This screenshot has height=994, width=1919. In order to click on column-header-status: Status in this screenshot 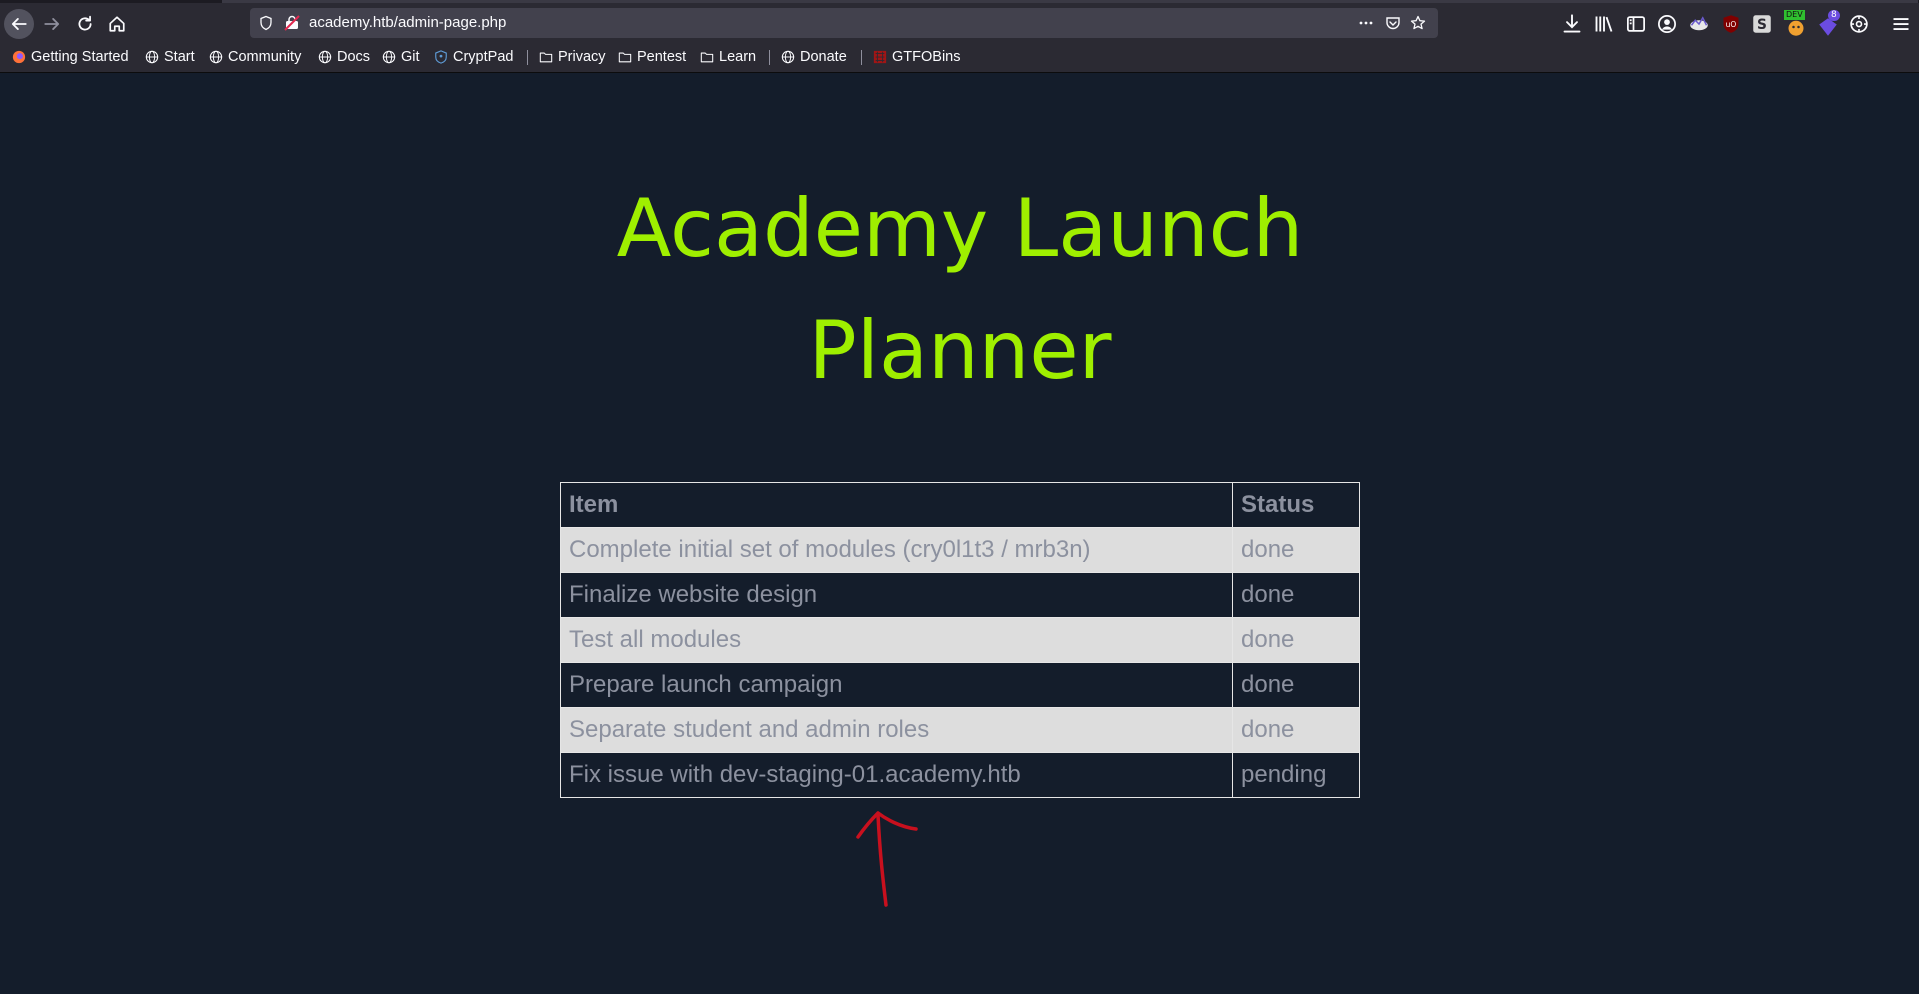, I will do `click(1296, 505)`.